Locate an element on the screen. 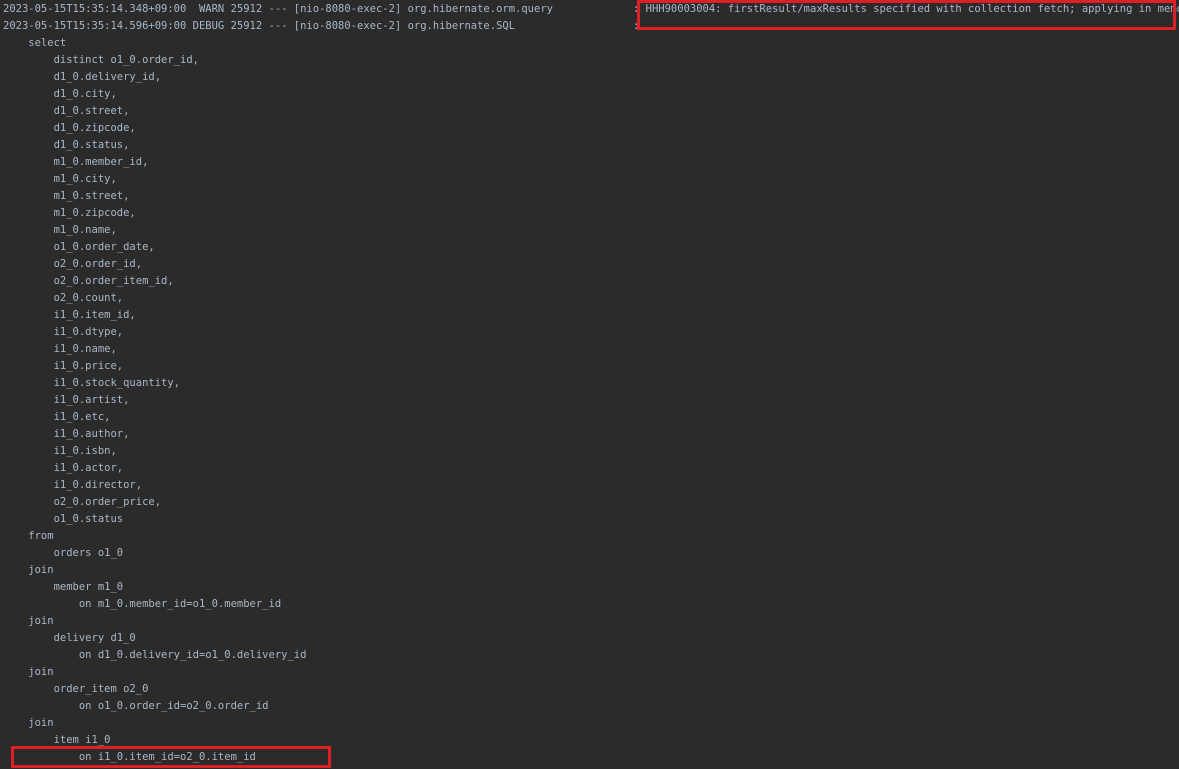  sql-line: on d1_0.delivery_id=o1_0.delivery_id is located at coordinates (155, 655).